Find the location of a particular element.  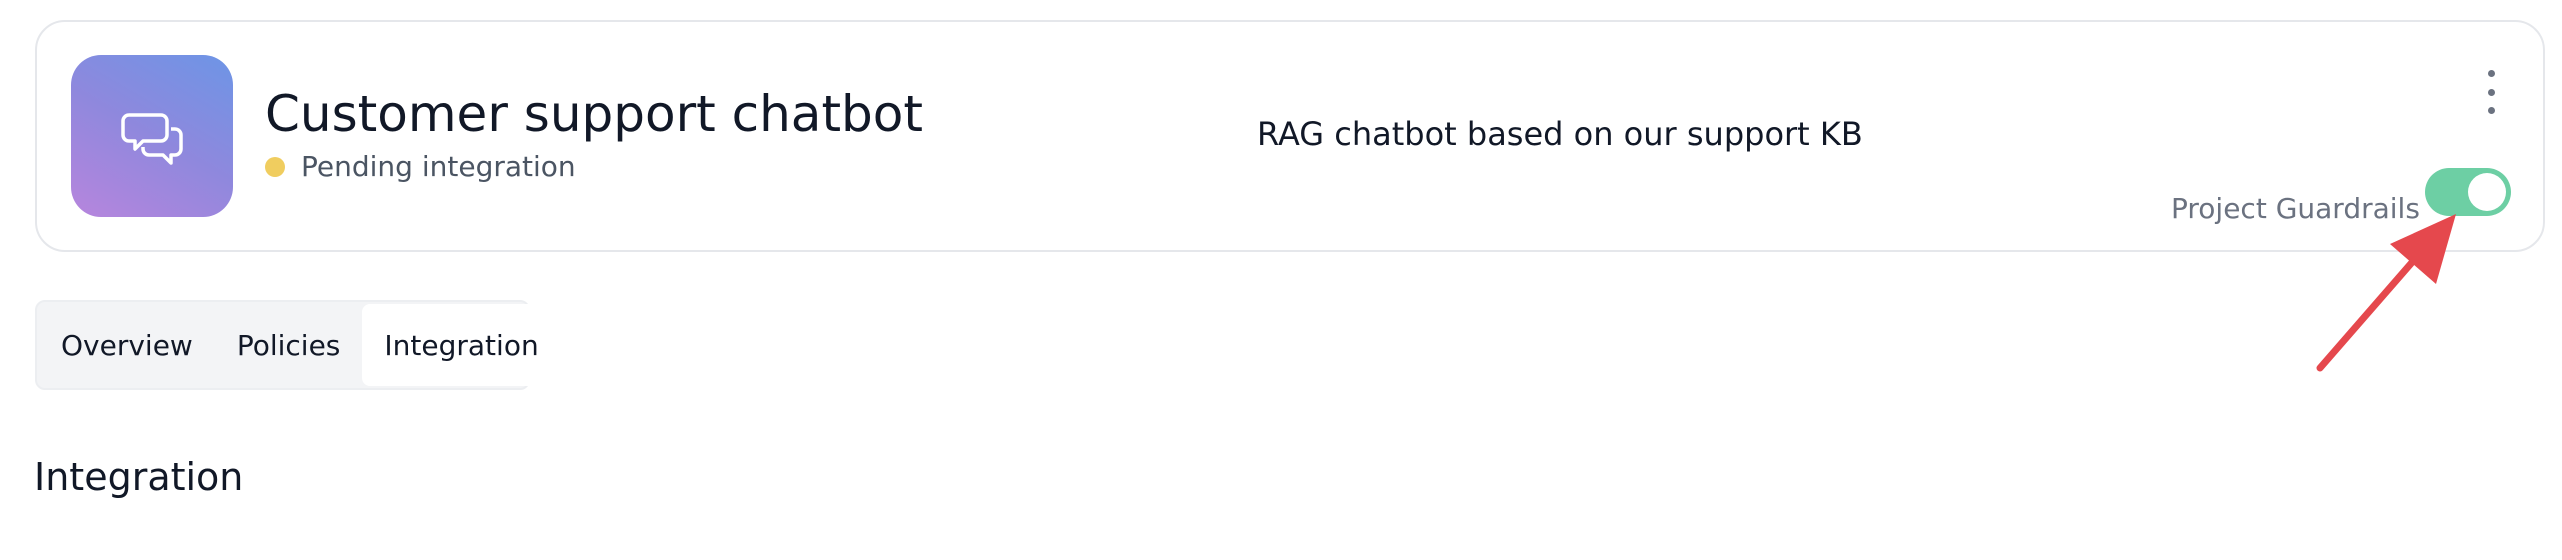

project-avatar is located at coordinates (152, 136).